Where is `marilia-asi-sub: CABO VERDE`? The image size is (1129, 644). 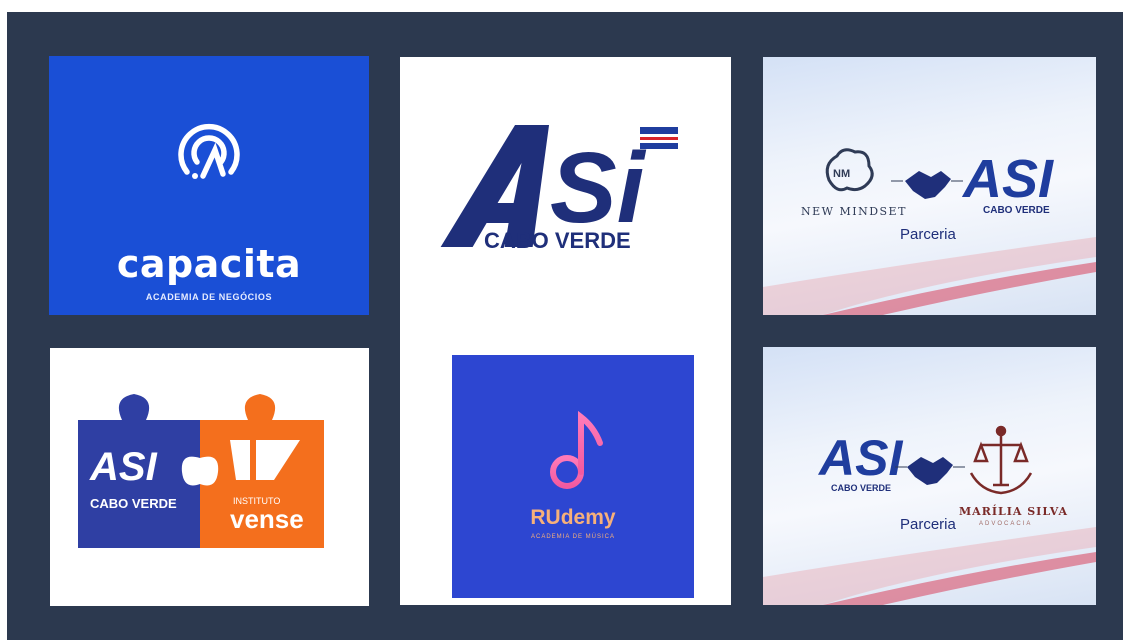 marilia-asi-sub: CABO VERDE is located at coordinates (861, 488).